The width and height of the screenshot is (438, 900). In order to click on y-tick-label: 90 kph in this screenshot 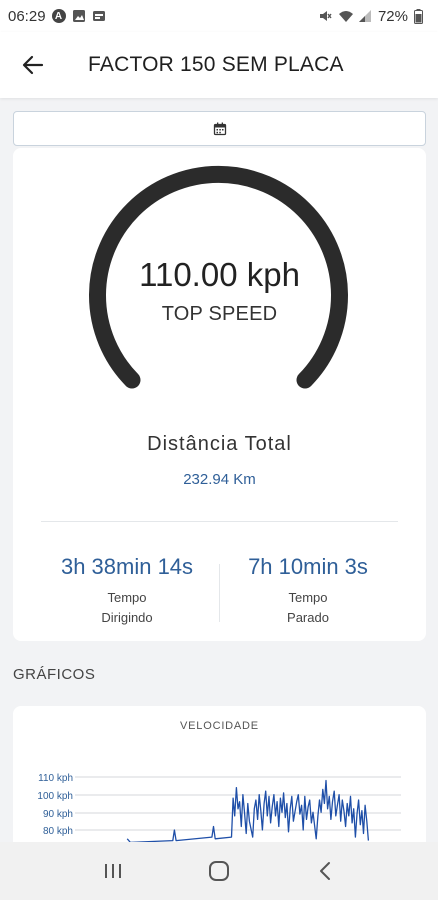, I will do `click(58, 814)`.